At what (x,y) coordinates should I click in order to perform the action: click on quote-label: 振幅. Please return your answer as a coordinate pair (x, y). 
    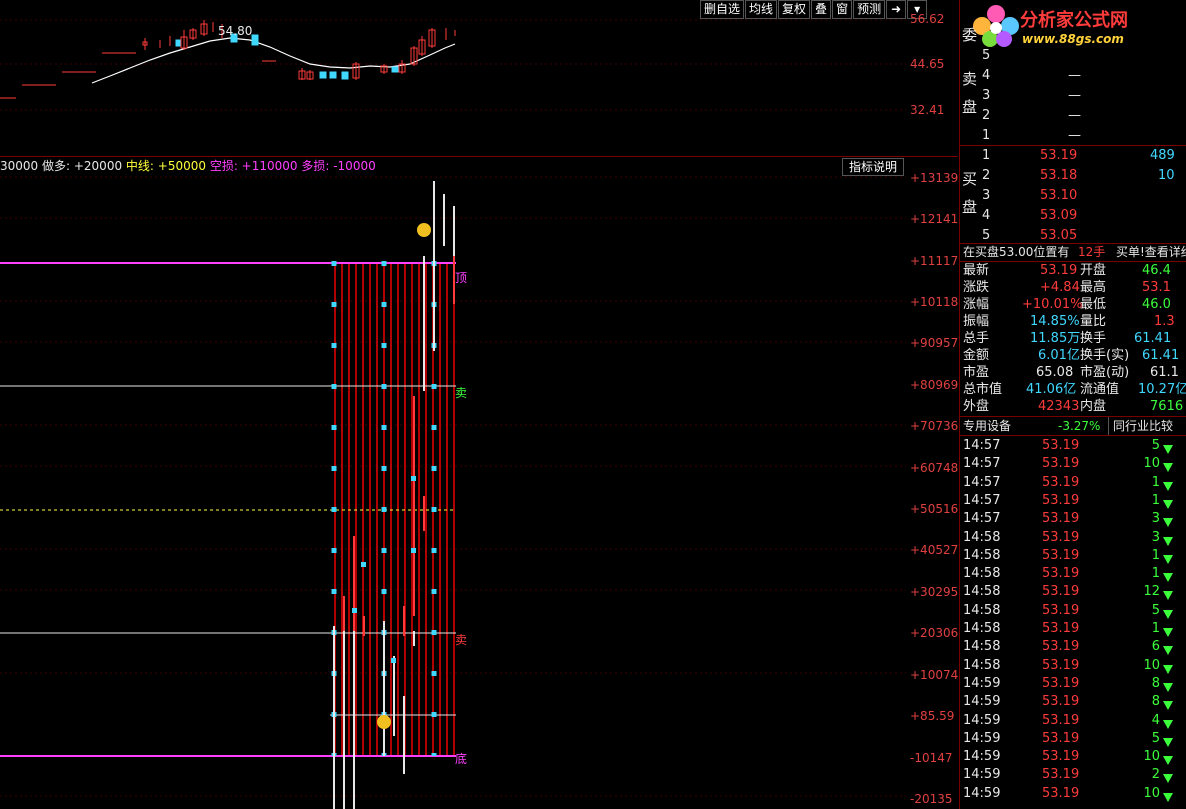
    Looking at the image, I should click on (976, 321).